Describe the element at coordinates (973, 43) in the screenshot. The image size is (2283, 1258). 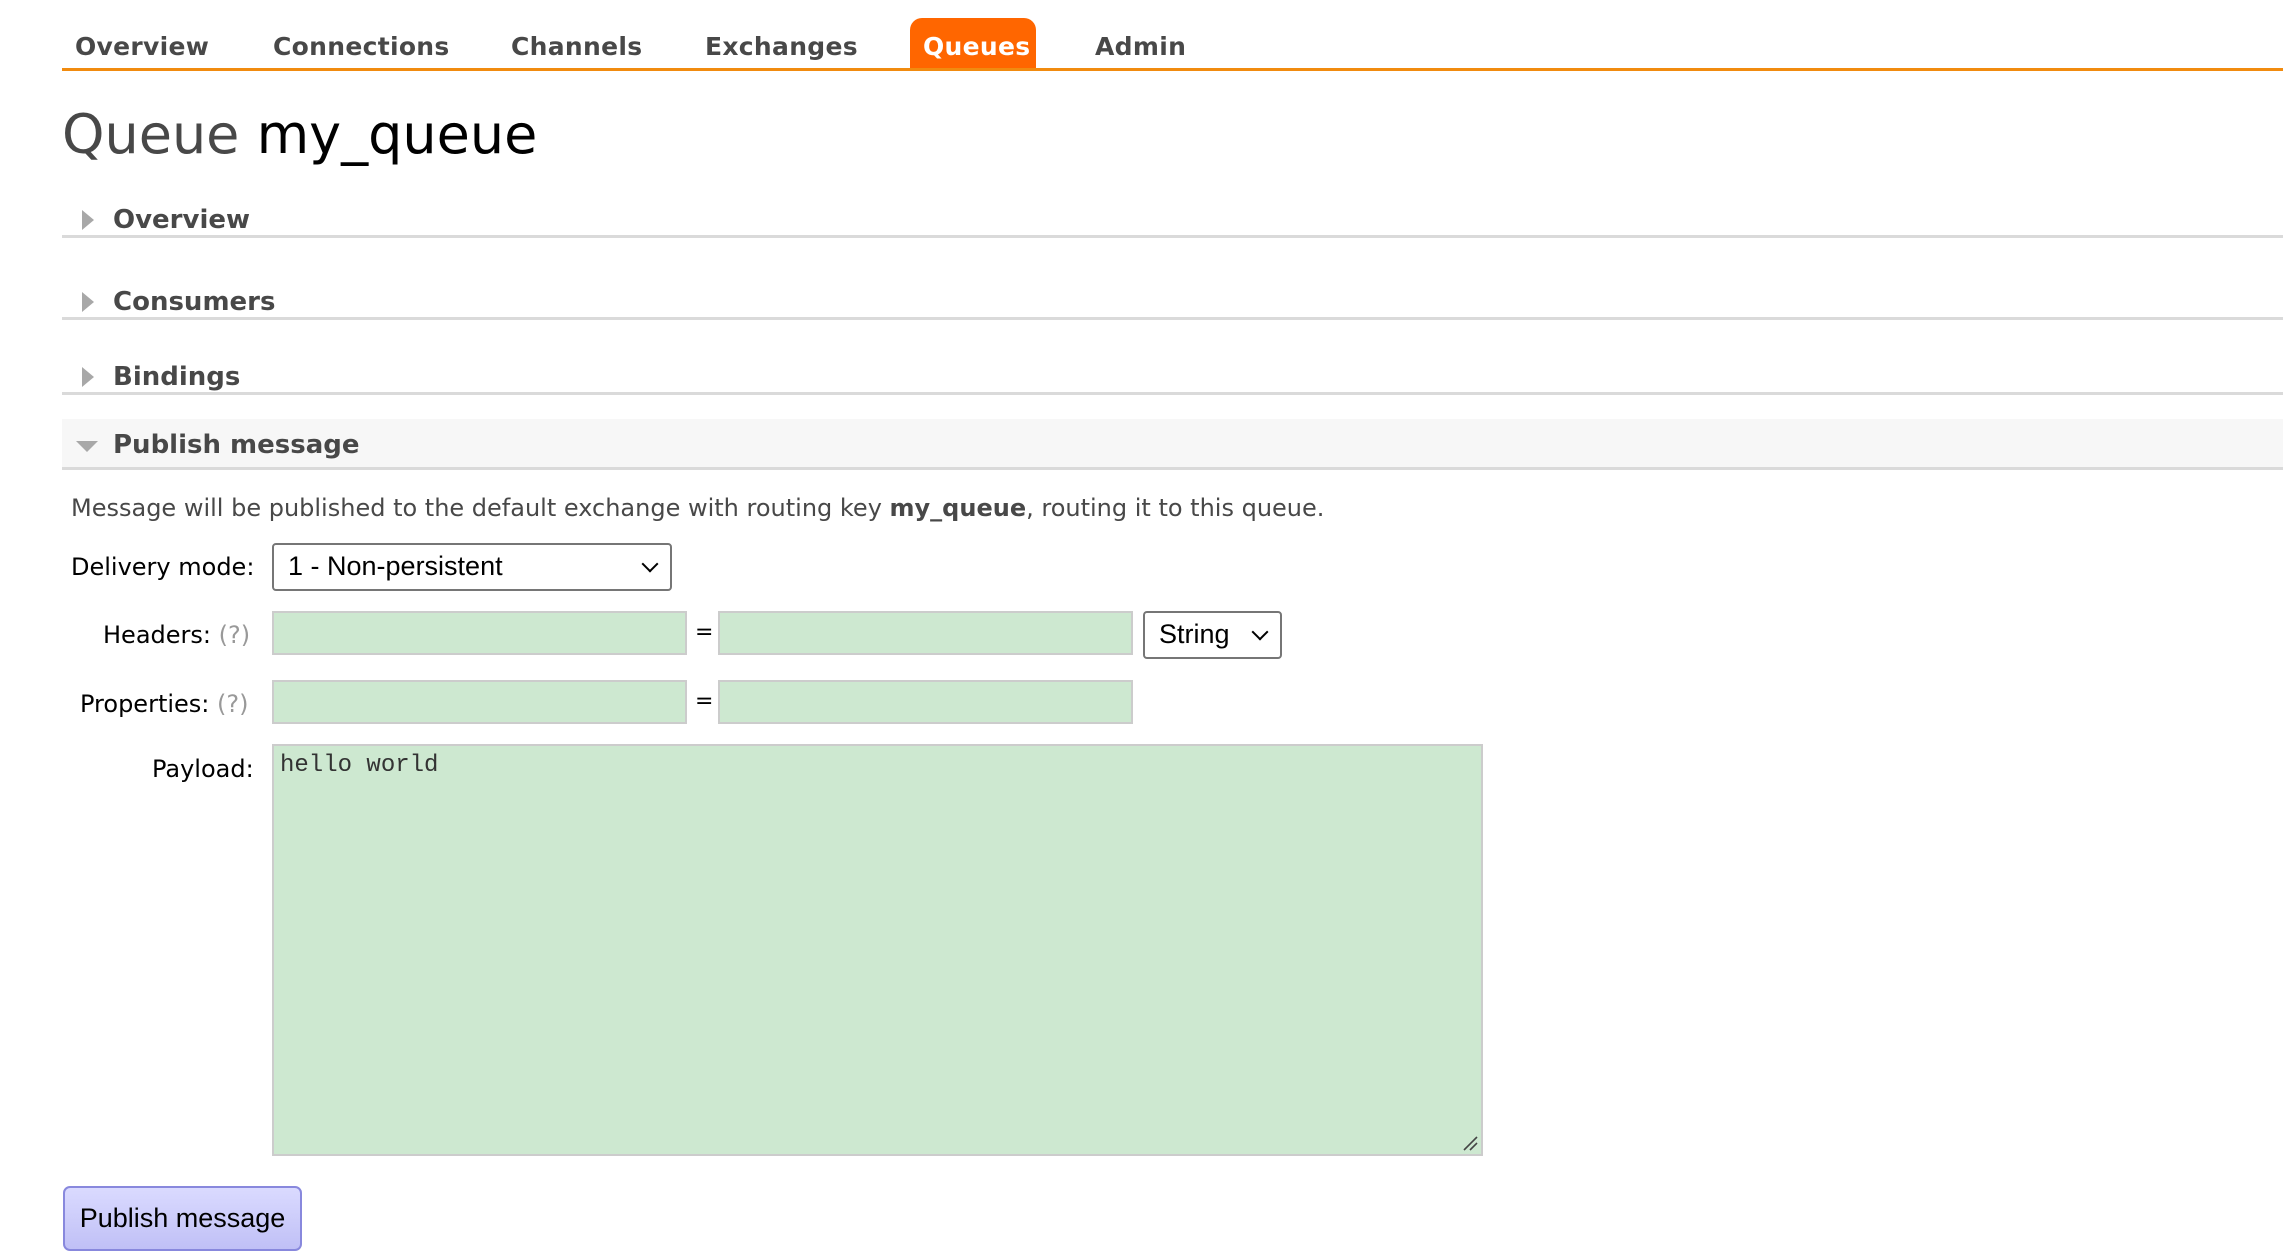
I see `tab-queues: Queues` at that location.